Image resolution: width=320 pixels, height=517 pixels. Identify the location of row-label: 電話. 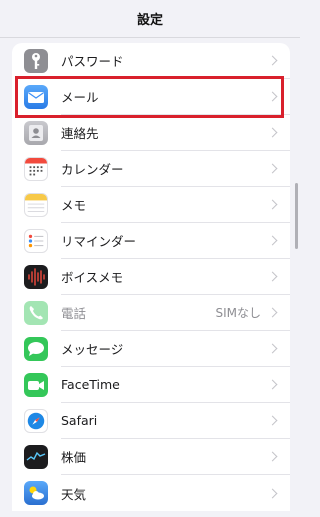
(74, 313).